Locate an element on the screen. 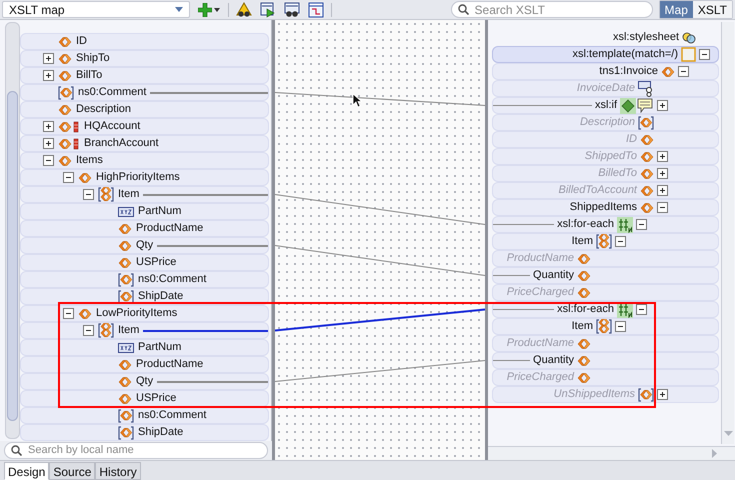 Image resolution: width=735 pixels, height=480 pixels. tree-row: xsl:stylesheet is located at coordinates (605, 37).